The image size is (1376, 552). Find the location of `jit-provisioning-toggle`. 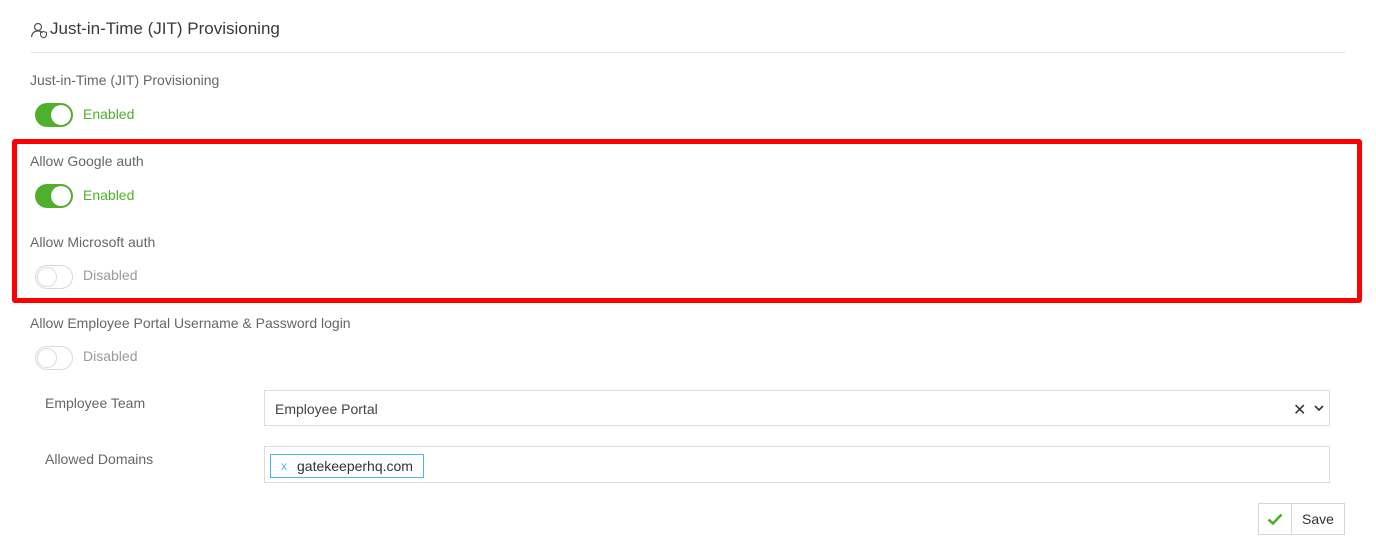

jit-provisioning-toggle is located at coordinates (54, 115).